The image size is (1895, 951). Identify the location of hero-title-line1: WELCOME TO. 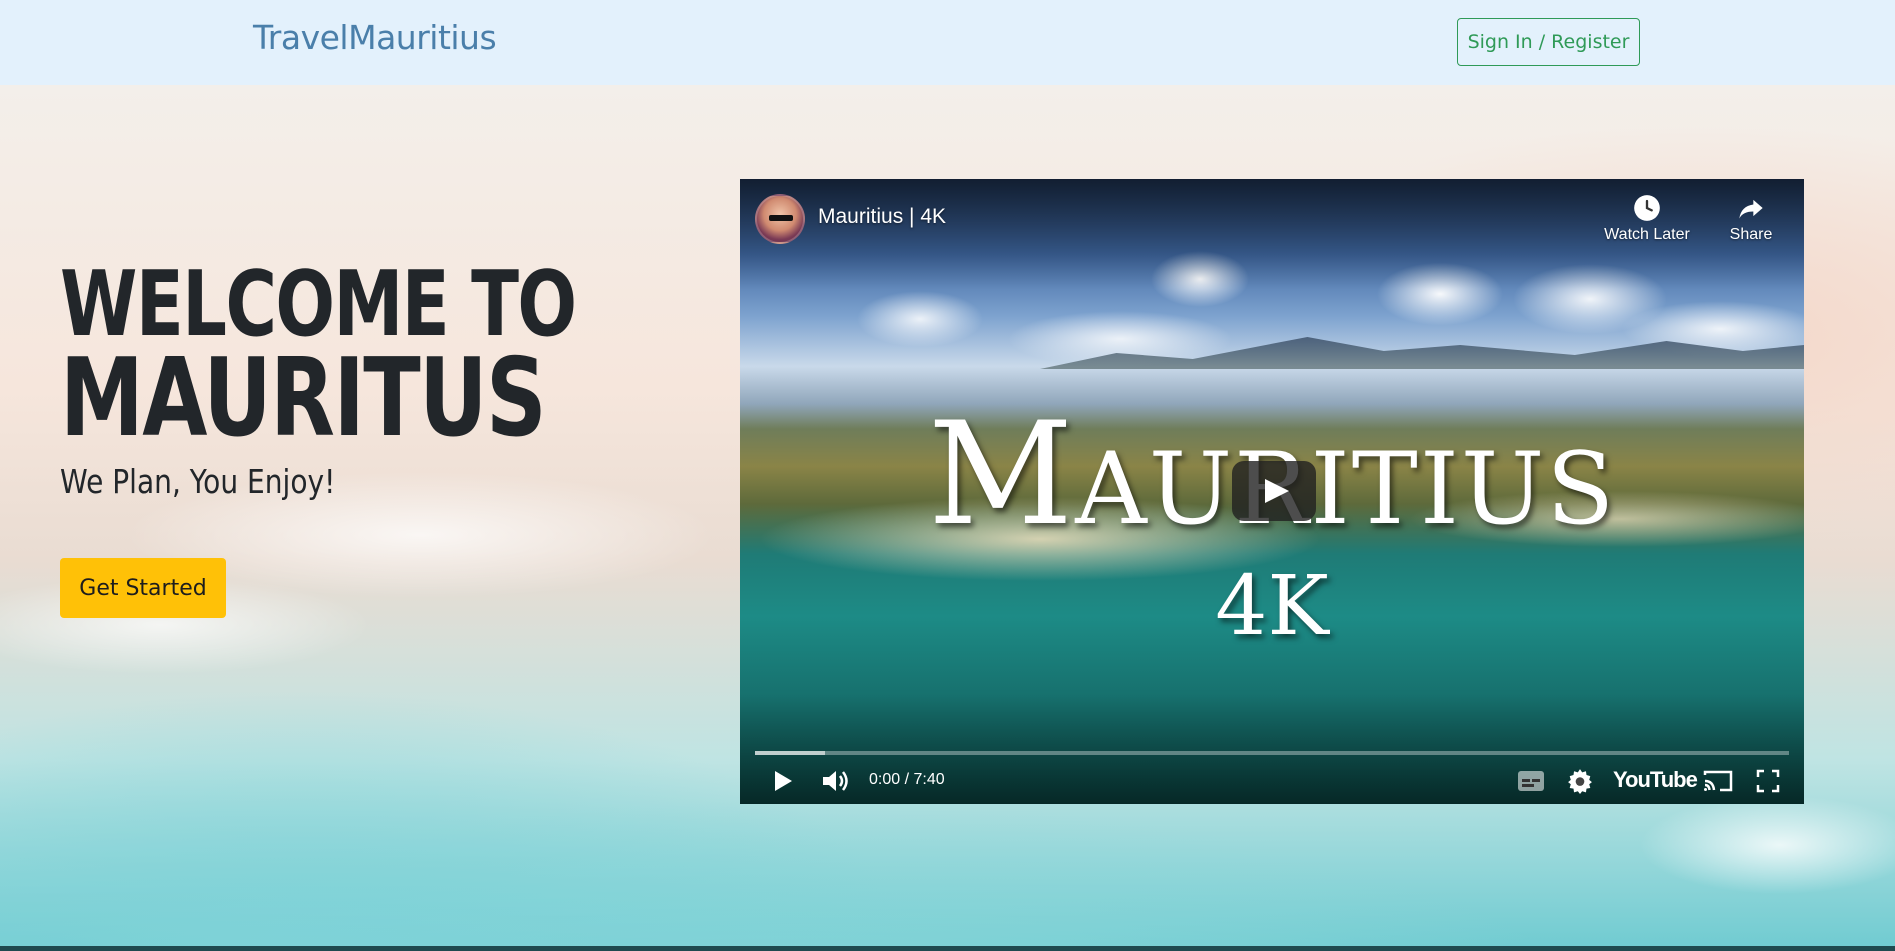
(318, 304).